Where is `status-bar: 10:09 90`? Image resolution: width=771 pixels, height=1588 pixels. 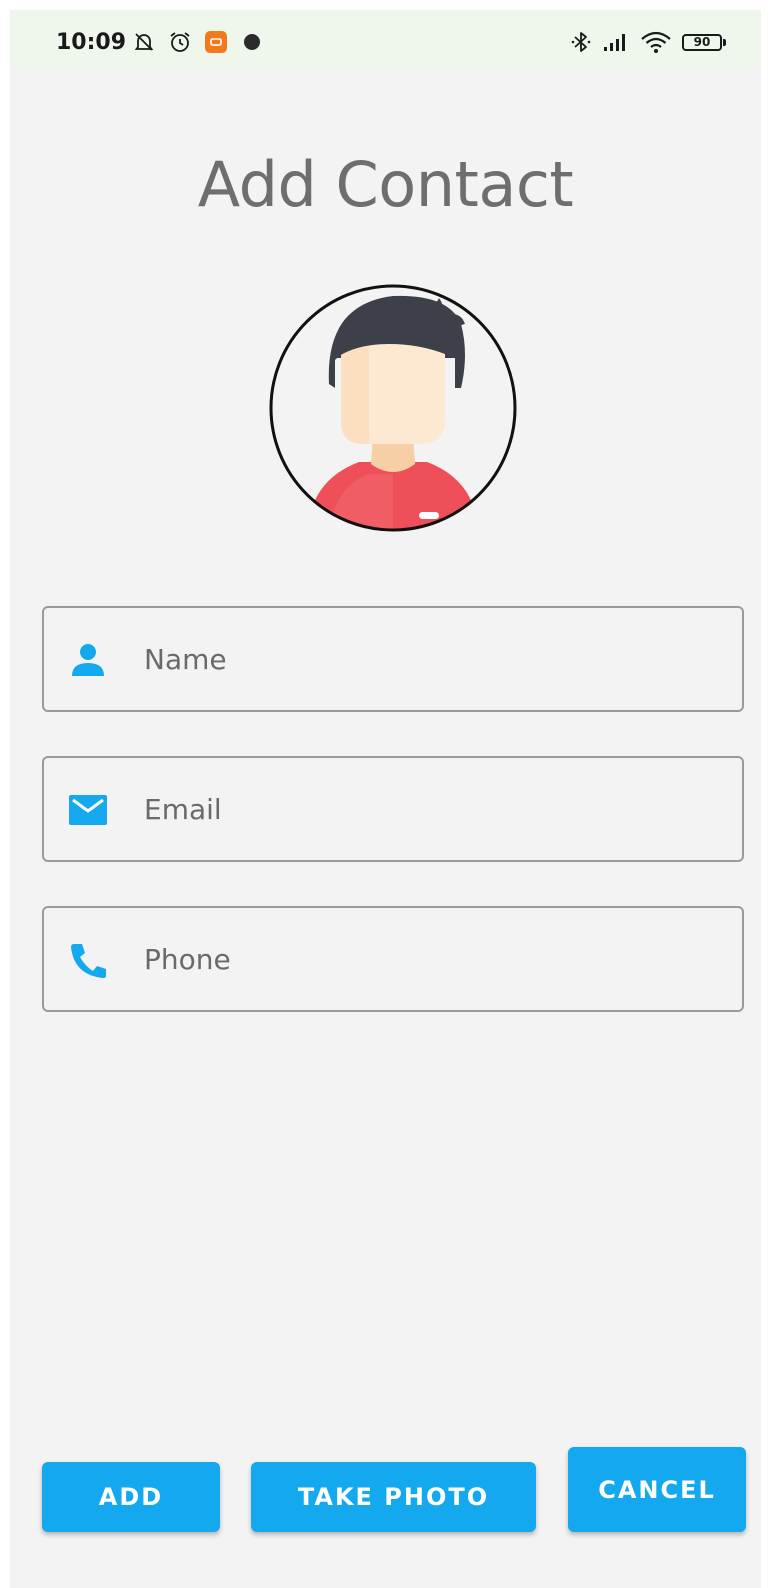
status-bar: 10:09 90 is located at coordinates (385, 39).